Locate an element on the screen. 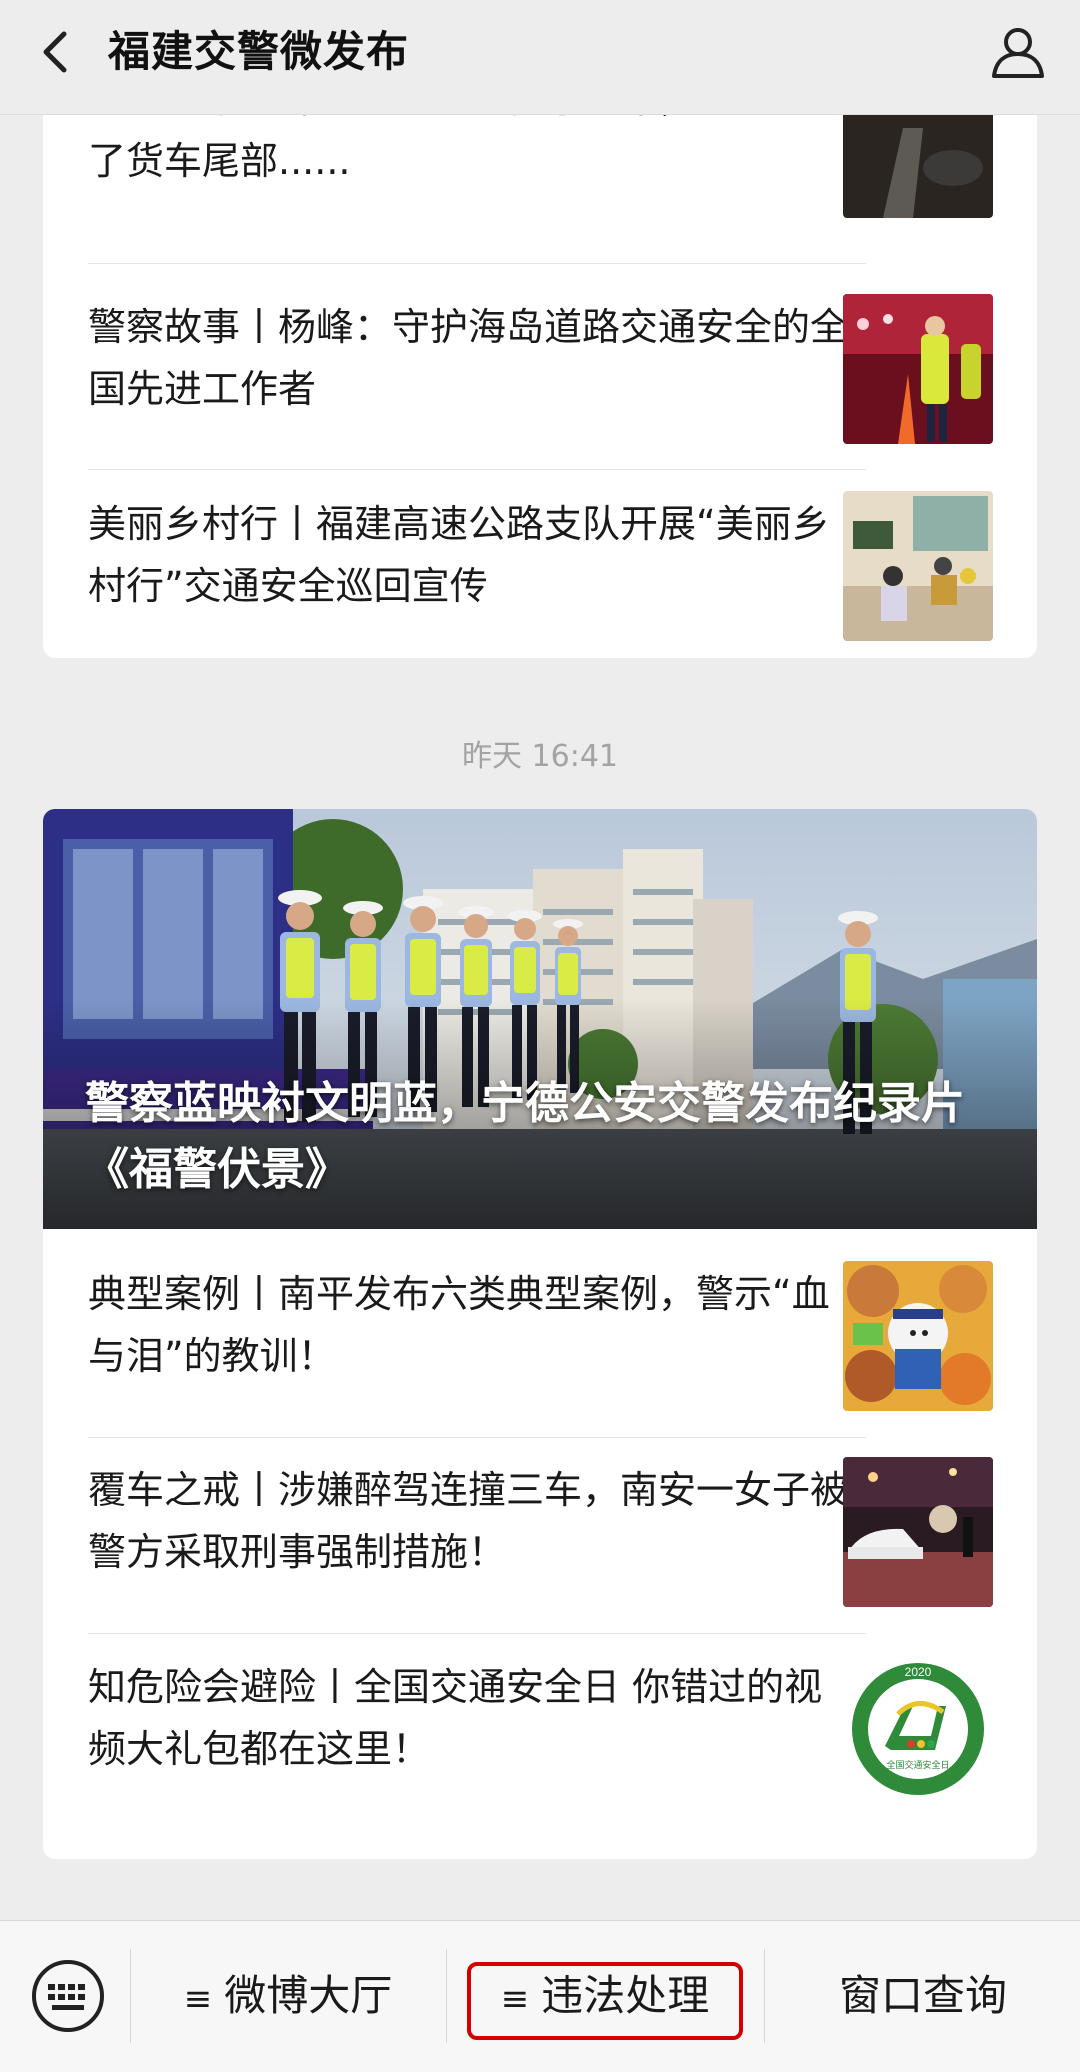 The height and width of the screenshot is (2072, 1080). article-title: 美丽乡村行丨福建高速公路支队开展“美丽乡村行”交通安全巡回宣传 is located at coordinates (459, 555).